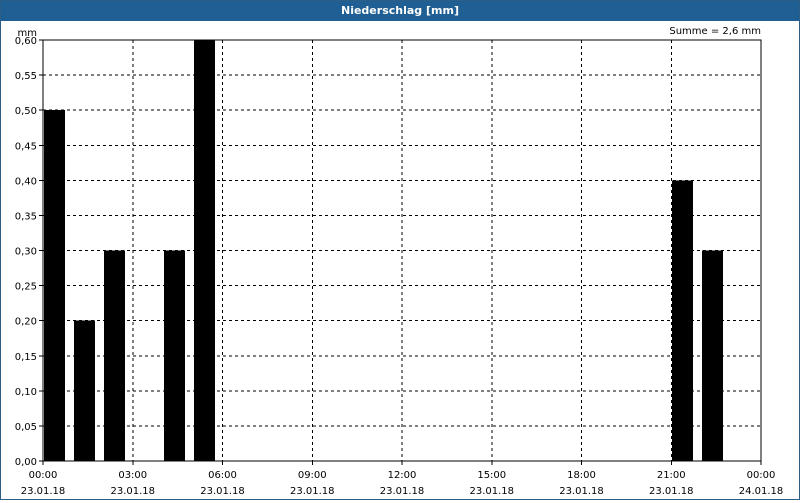  Describe the element at coordinates (715, 31) in the screenshot. I see `sum-label: Summe = 2,6 mm` at that location.